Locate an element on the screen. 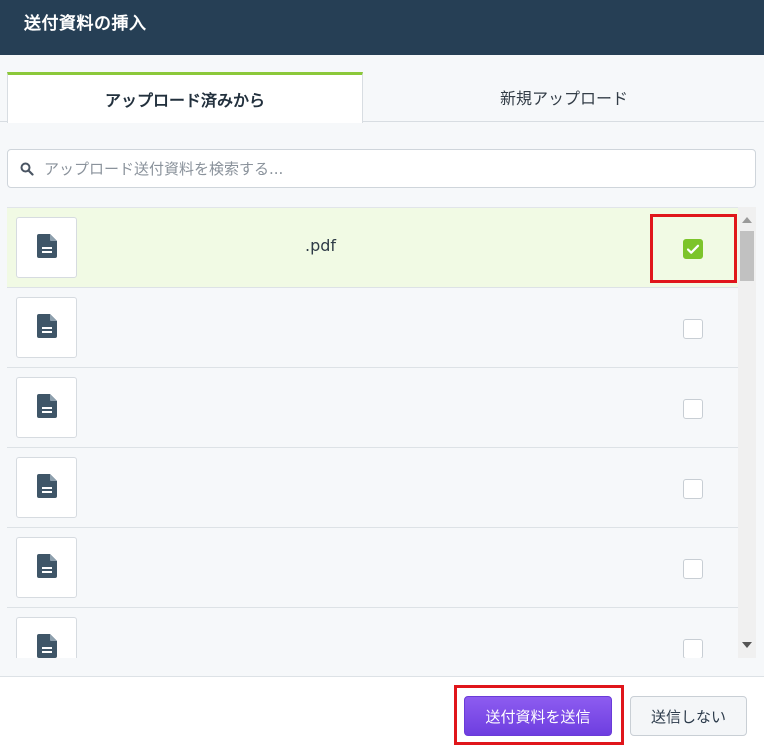 This screenshot has width=764, height=756. list-scrollbar is located at coordinates (747, 432).